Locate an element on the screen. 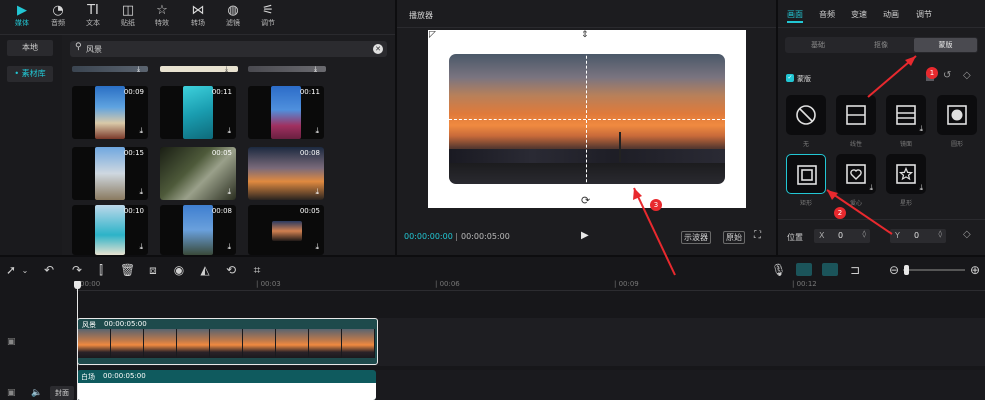 The width and height of the screenshot is (985, 400). arrow-2-head is located at coordinates (832, 195).